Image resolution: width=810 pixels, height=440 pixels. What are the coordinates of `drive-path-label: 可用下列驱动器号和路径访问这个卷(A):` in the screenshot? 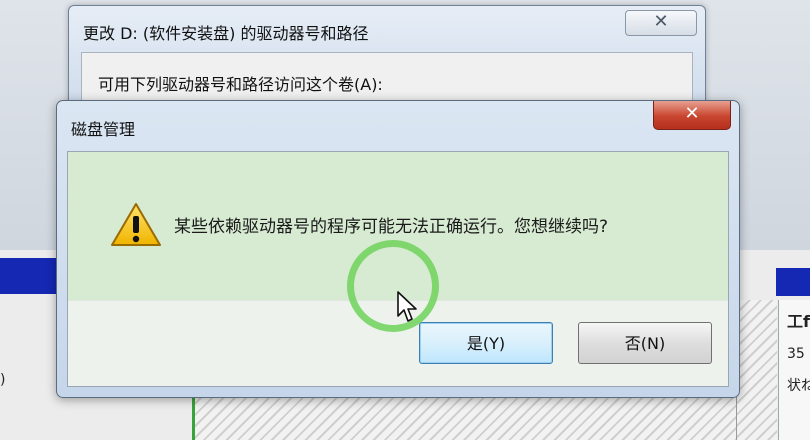 It's located at (240, 84).